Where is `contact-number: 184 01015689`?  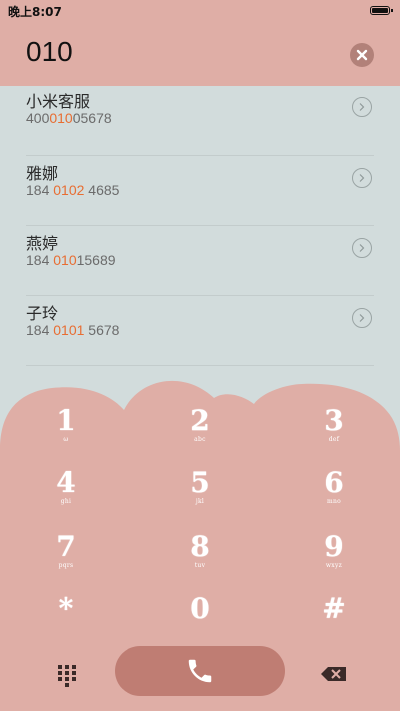
contact-number: 184 01015689 is located at coordinates (71, 260).